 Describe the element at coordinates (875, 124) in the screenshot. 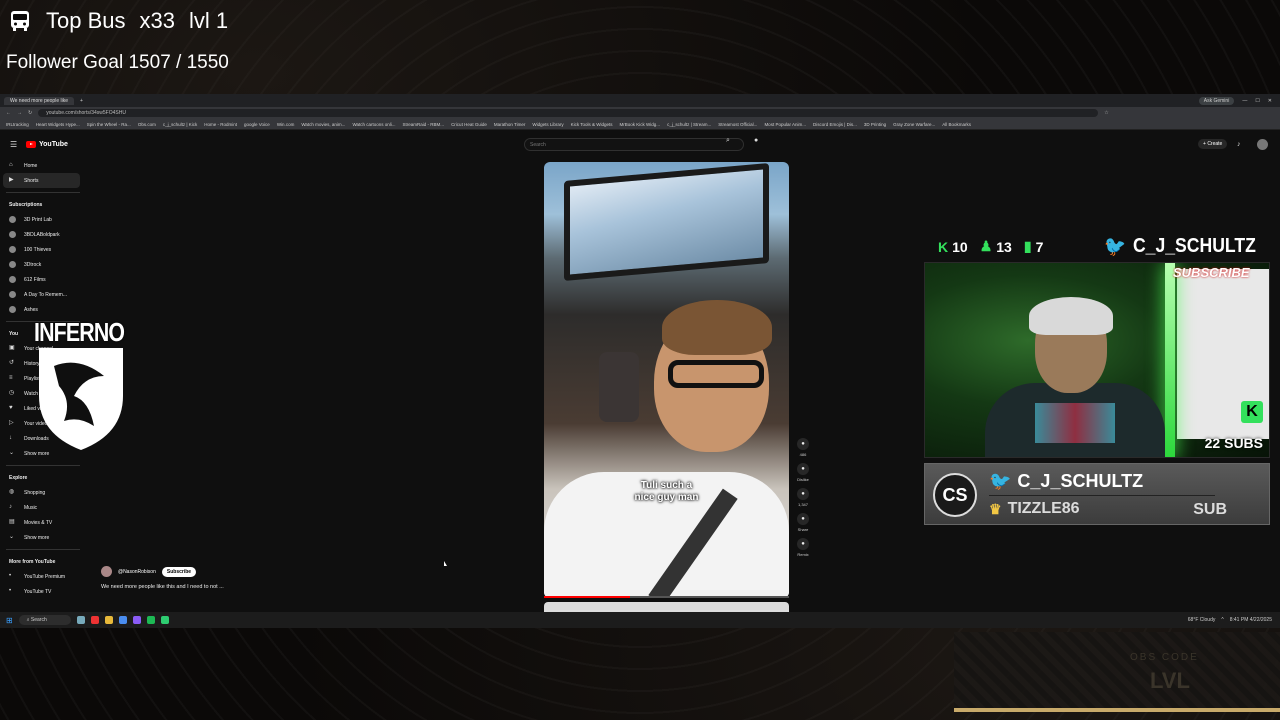

I see `bookmark-item: 3D Printing` at that location.